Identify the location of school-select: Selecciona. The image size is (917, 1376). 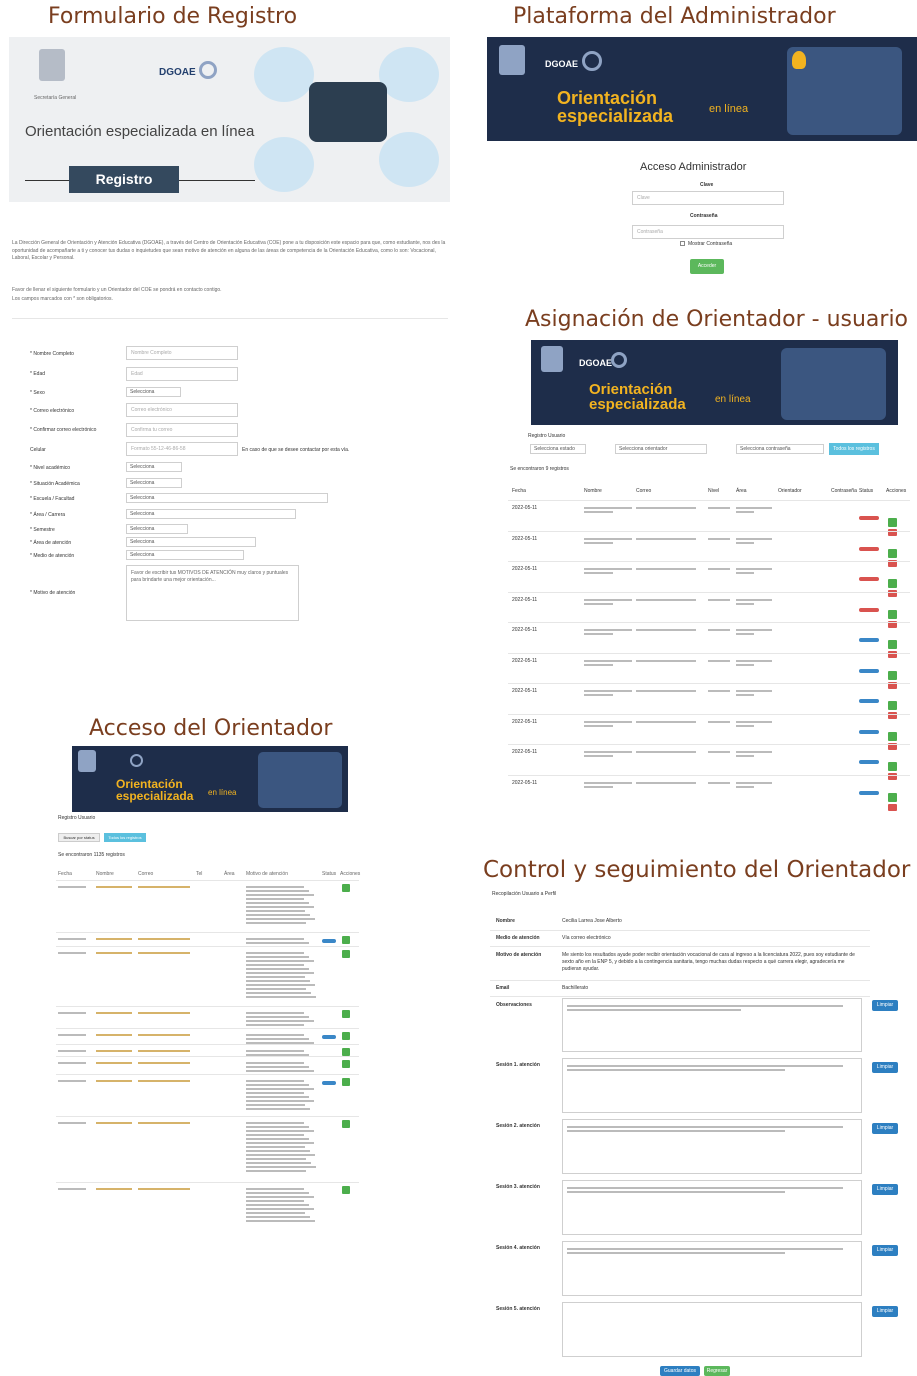
(227, 498).